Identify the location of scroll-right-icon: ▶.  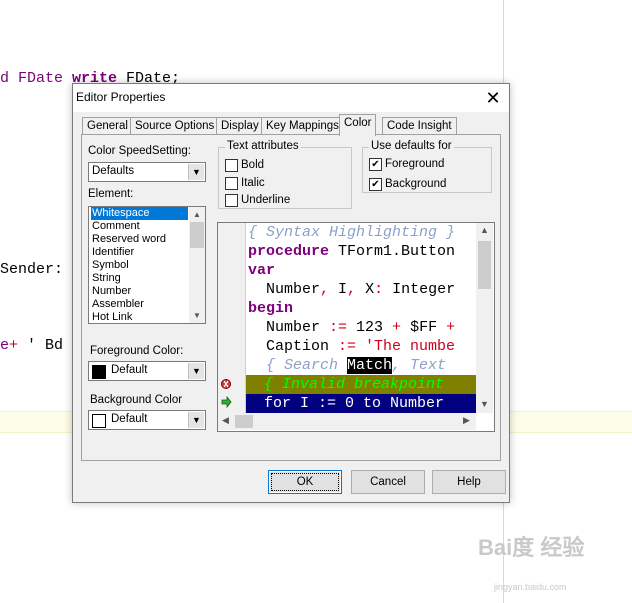
(466, 420).